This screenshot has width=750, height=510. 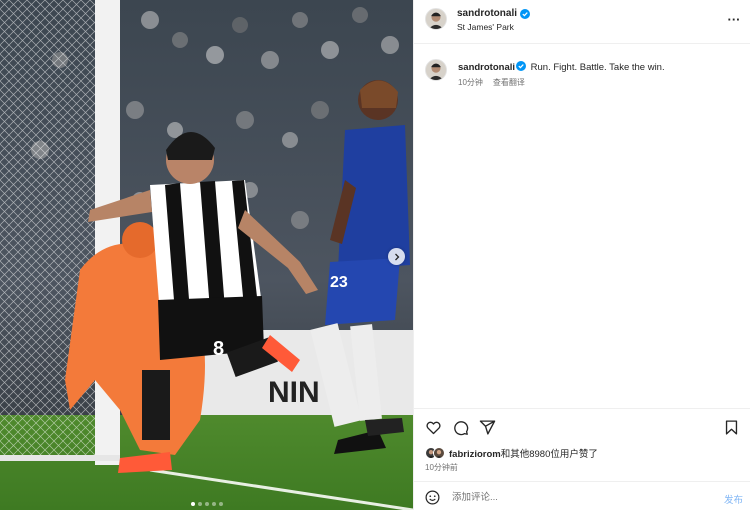 I want to click on save-button, so click(x=731, y=427).